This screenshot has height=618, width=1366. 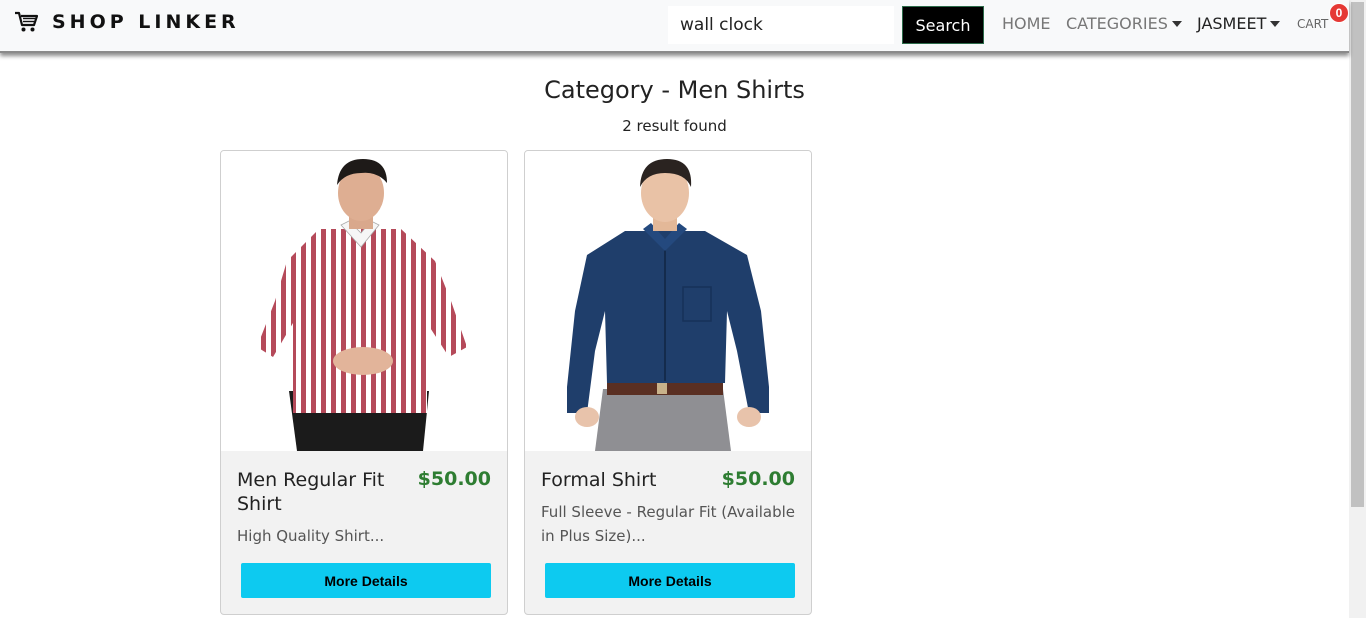 What do you see at coordinates (146, 22) in the screenshot?
I see `brand-name: SHOP LINKER` at bounding box center [146, 22].